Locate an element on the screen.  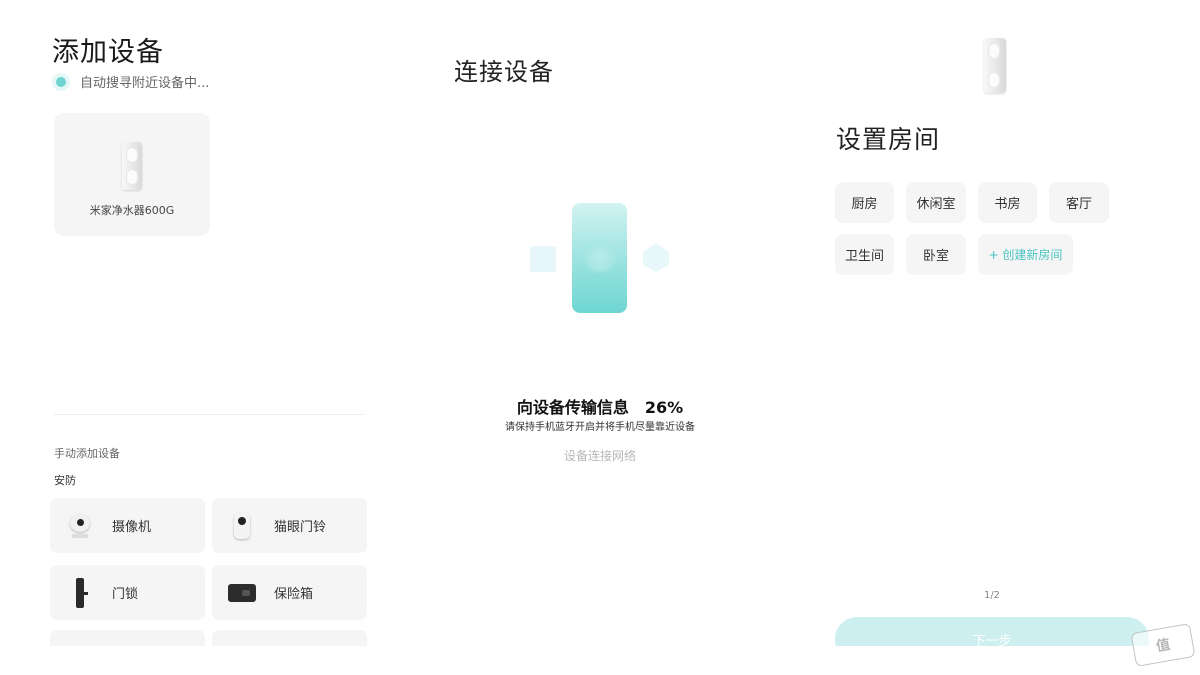
bluetooth-hint: 请保持手机蓝牙开启并将手机尽量靠近设备 is located at coordinates (600, 427).